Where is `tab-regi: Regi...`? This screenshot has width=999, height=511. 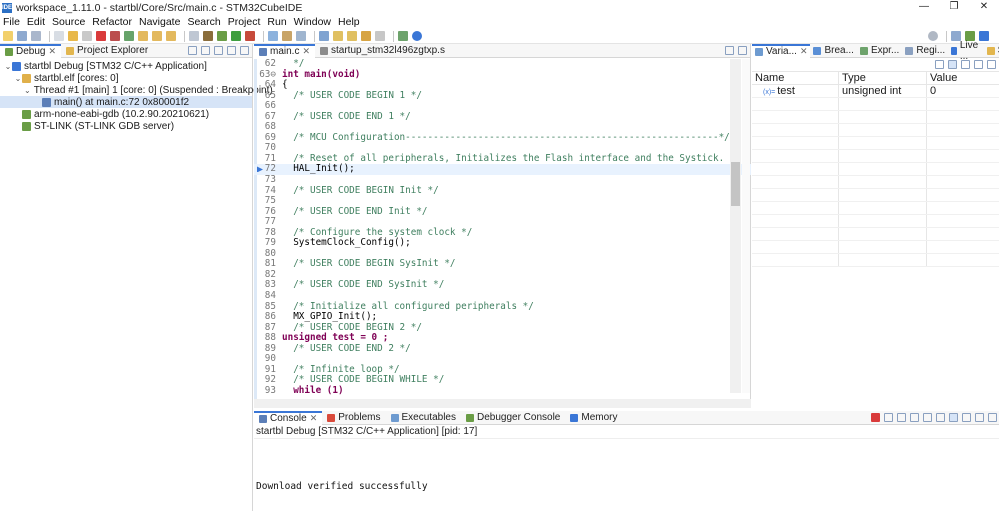
tab-regi: Regi... is located at coordinates (925, 51).